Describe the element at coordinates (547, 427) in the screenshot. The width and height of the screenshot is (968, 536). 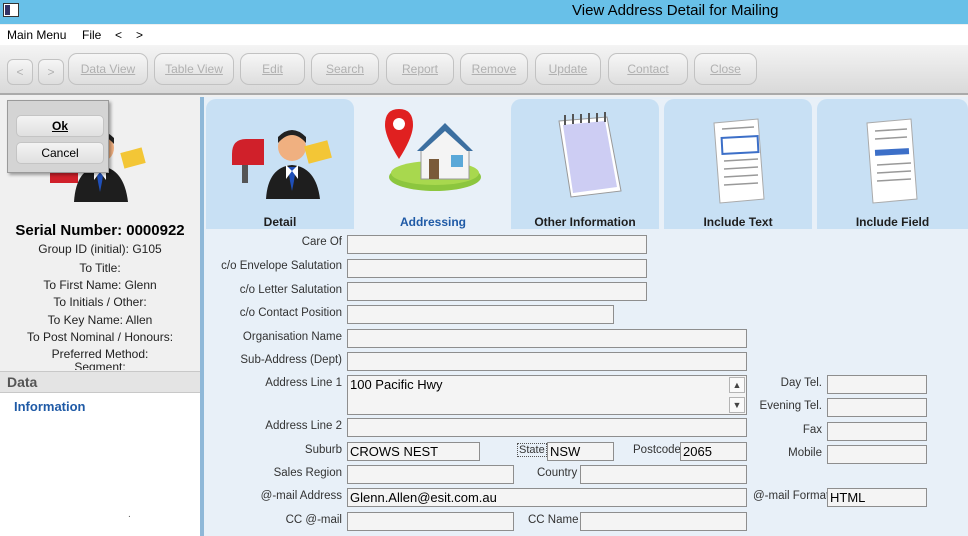
I see `address-line-2-field` at that location.